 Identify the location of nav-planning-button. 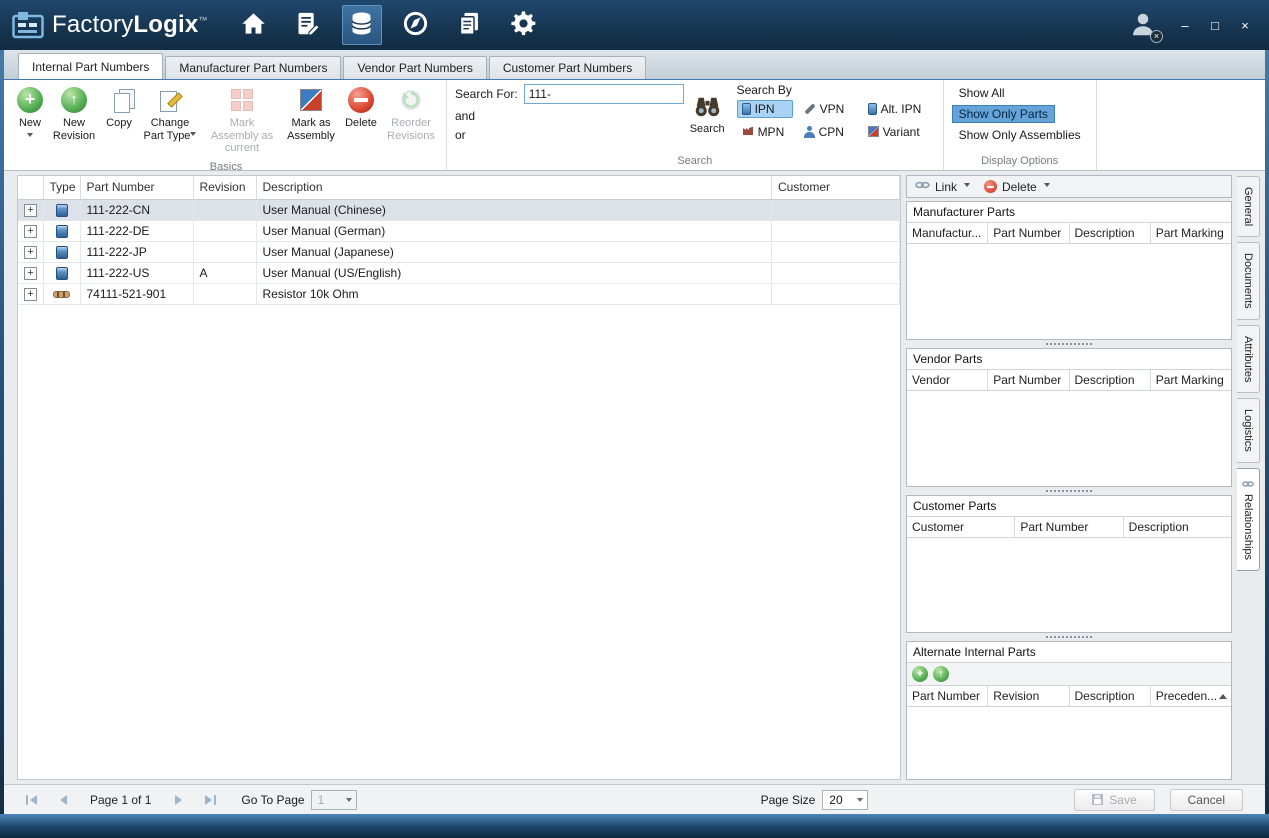
(308, 25).